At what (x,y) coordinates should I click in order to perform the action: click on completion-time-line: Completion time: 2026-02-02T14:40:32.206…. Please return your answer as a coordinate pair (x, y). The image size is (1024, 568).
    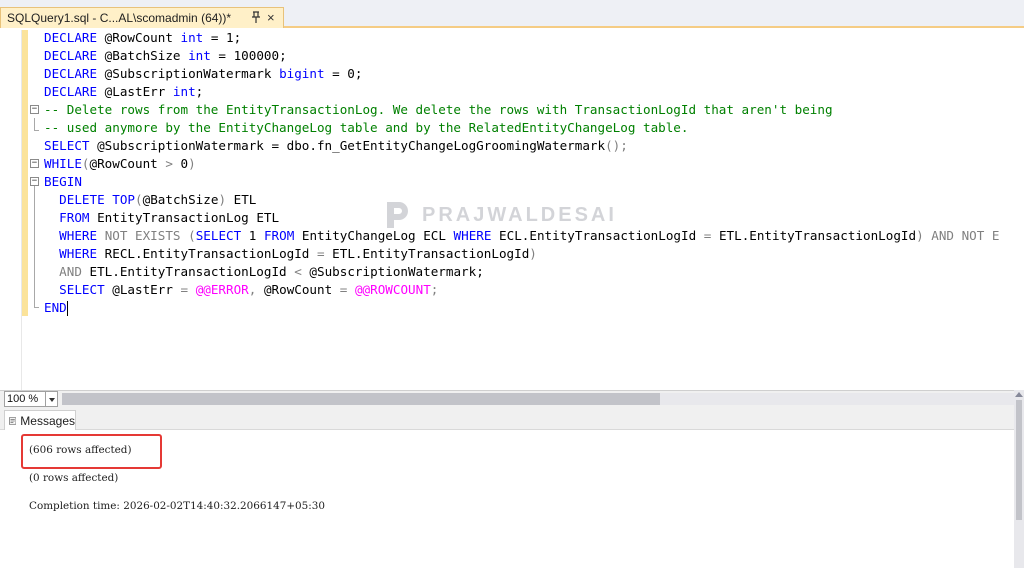
    Looking at the image, I should click on (177, 506).